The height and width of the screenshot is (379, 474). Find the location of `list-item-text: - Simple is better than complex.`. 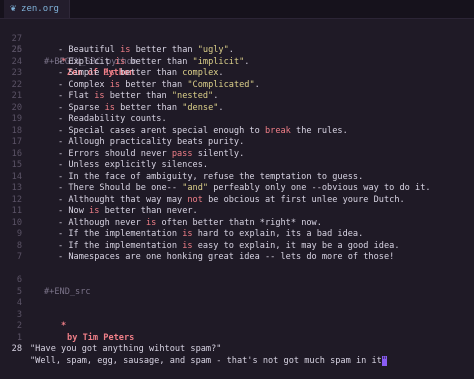

list-item-text: - Simple is better than complex. is located at coordinates (141, 74).